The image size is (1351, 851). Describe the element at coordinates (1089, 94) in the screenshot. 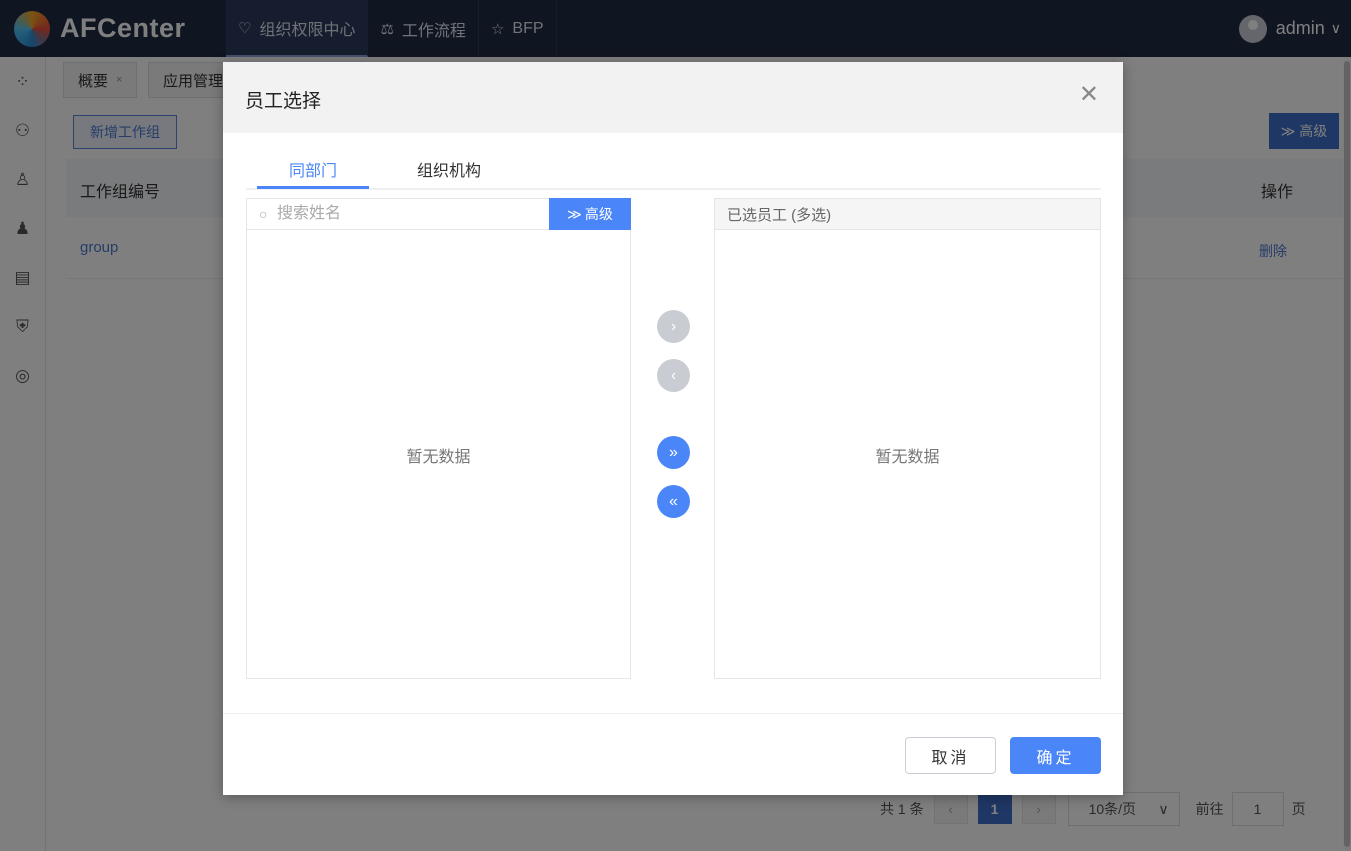

I see `close-icon: ✕` at that location.